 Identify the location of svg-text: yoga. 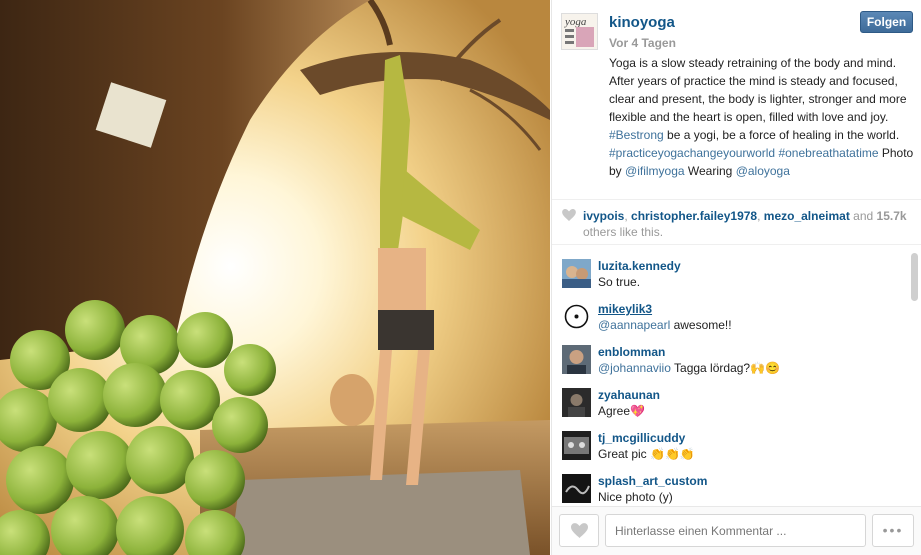
(575, 22).